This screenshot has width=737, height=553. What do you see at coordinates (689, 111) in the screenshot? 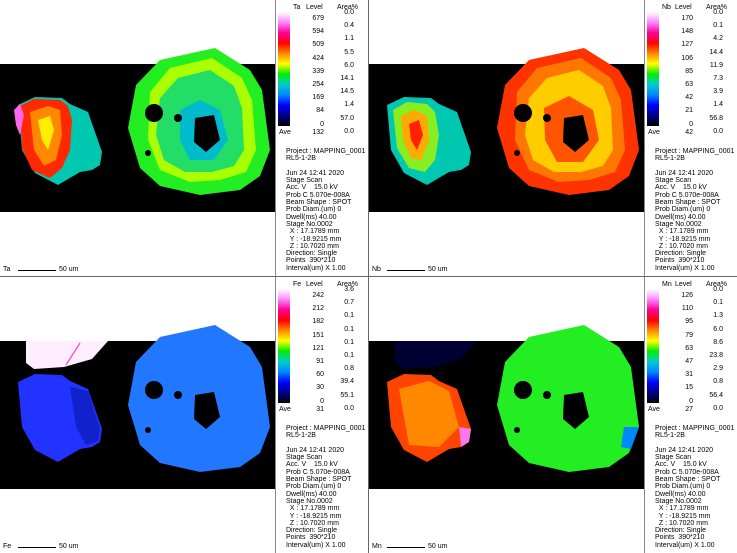
I see `level-value: 21` at bounding box center [689, 111].